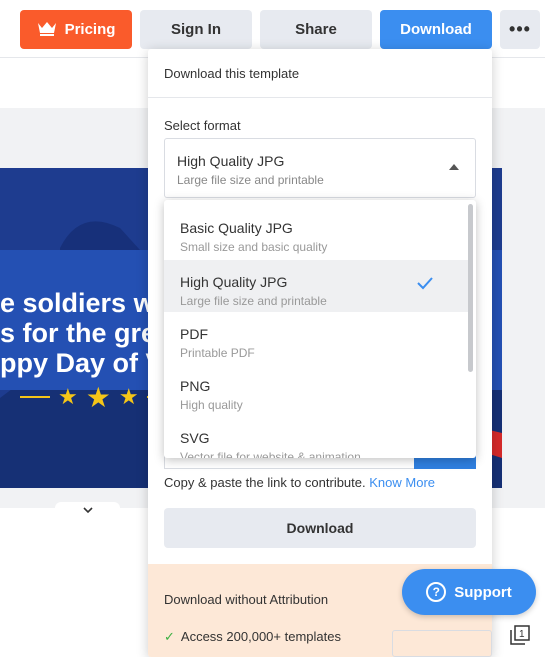 The image size is (545, 657). I want to click on caret-up-icon, so click(454, 167).